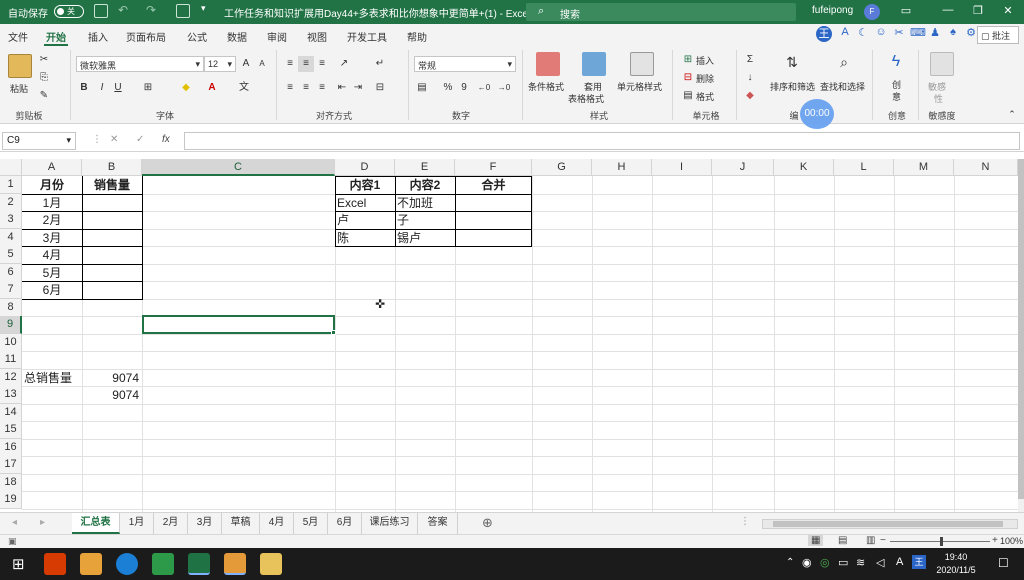 Image resolution: width=1024 pixels, height=580 pixels. I want to click on bold-button: B, so click(84, 88).